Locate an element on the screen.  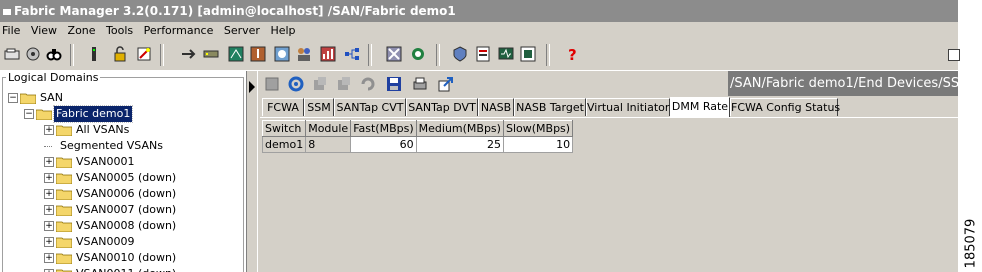
path-breadcrumb: /SAN/Fabric demo1/End Devices/SSM is located at coordinates (843, 83).